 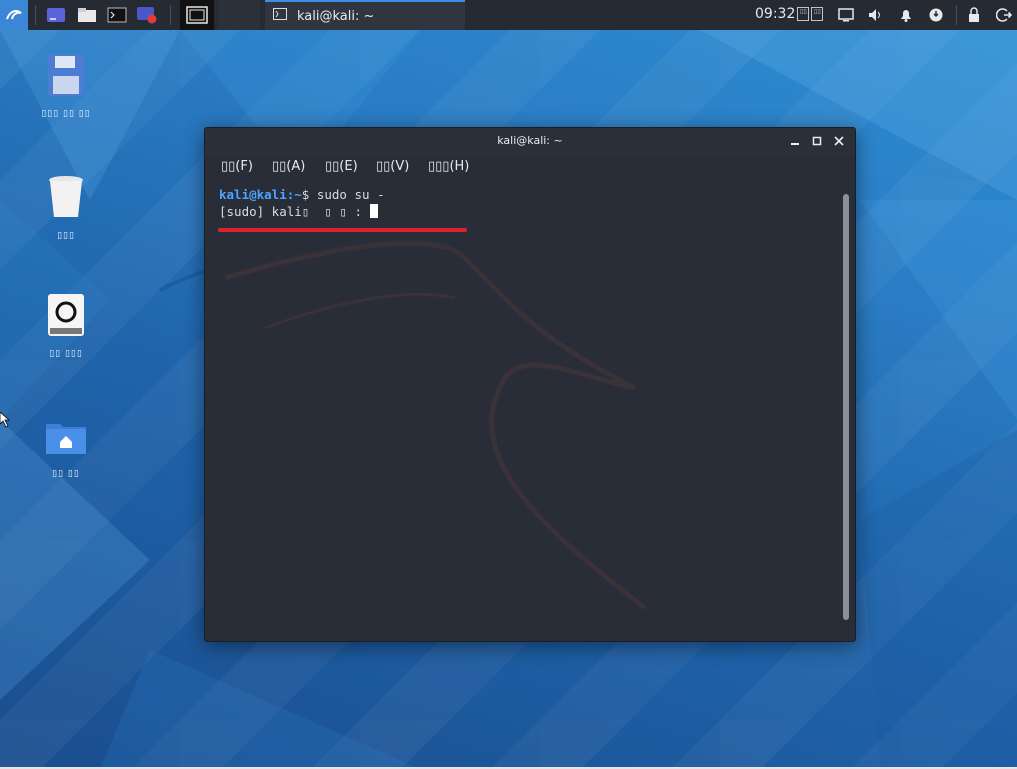 What do you see at coordinates (448, 166) in the screenshot?
I see `menu-help: ▯▯▯(H)` at bounding box center [448, 166].